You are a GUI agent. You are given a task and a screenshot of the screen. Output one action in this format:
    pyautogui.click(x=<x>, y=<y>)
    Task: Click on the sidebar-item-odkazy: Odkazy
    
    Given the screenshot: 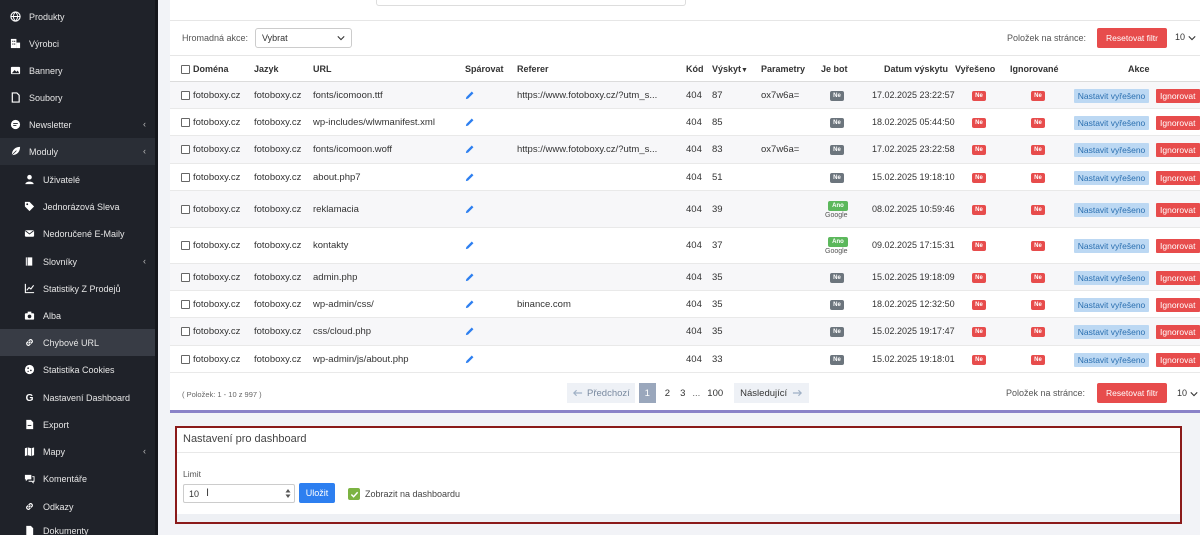 What is the action you would take?
    pyautogui.click(x=79, y=506)
    